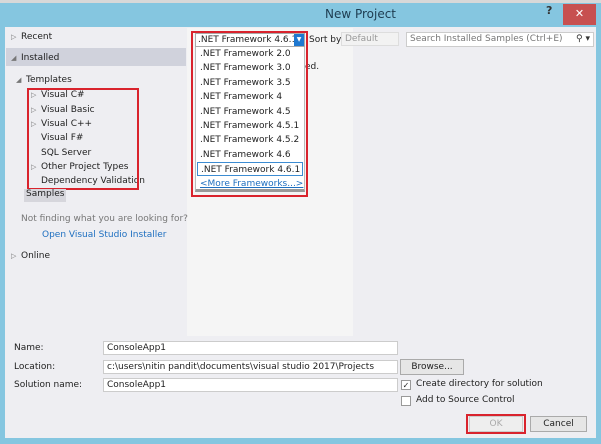  Describe the element at coordinates (104, 235) in the screenshot. I see `open-installer-link: Open Visual Studio Installer` at that location.